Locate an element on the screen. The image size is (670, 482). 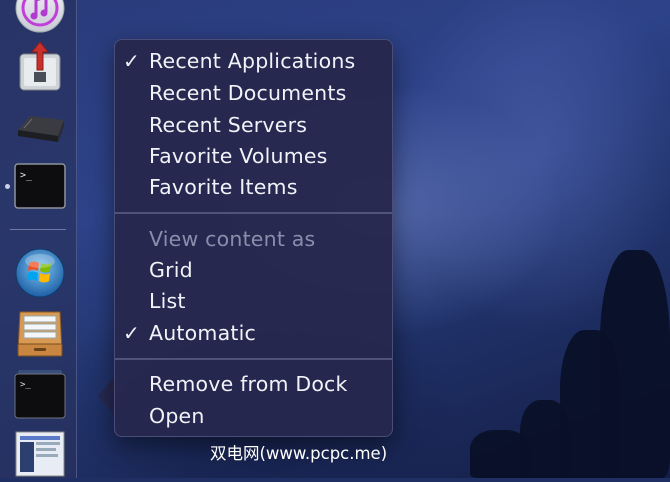
menu-item-label: Open is located at coordinates (177, 416).